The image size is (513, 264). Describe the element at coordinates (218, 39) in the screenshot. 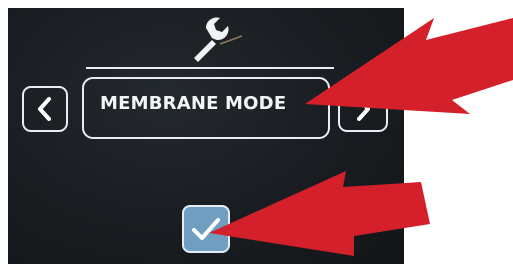

I see `wrench-icon` at that location.